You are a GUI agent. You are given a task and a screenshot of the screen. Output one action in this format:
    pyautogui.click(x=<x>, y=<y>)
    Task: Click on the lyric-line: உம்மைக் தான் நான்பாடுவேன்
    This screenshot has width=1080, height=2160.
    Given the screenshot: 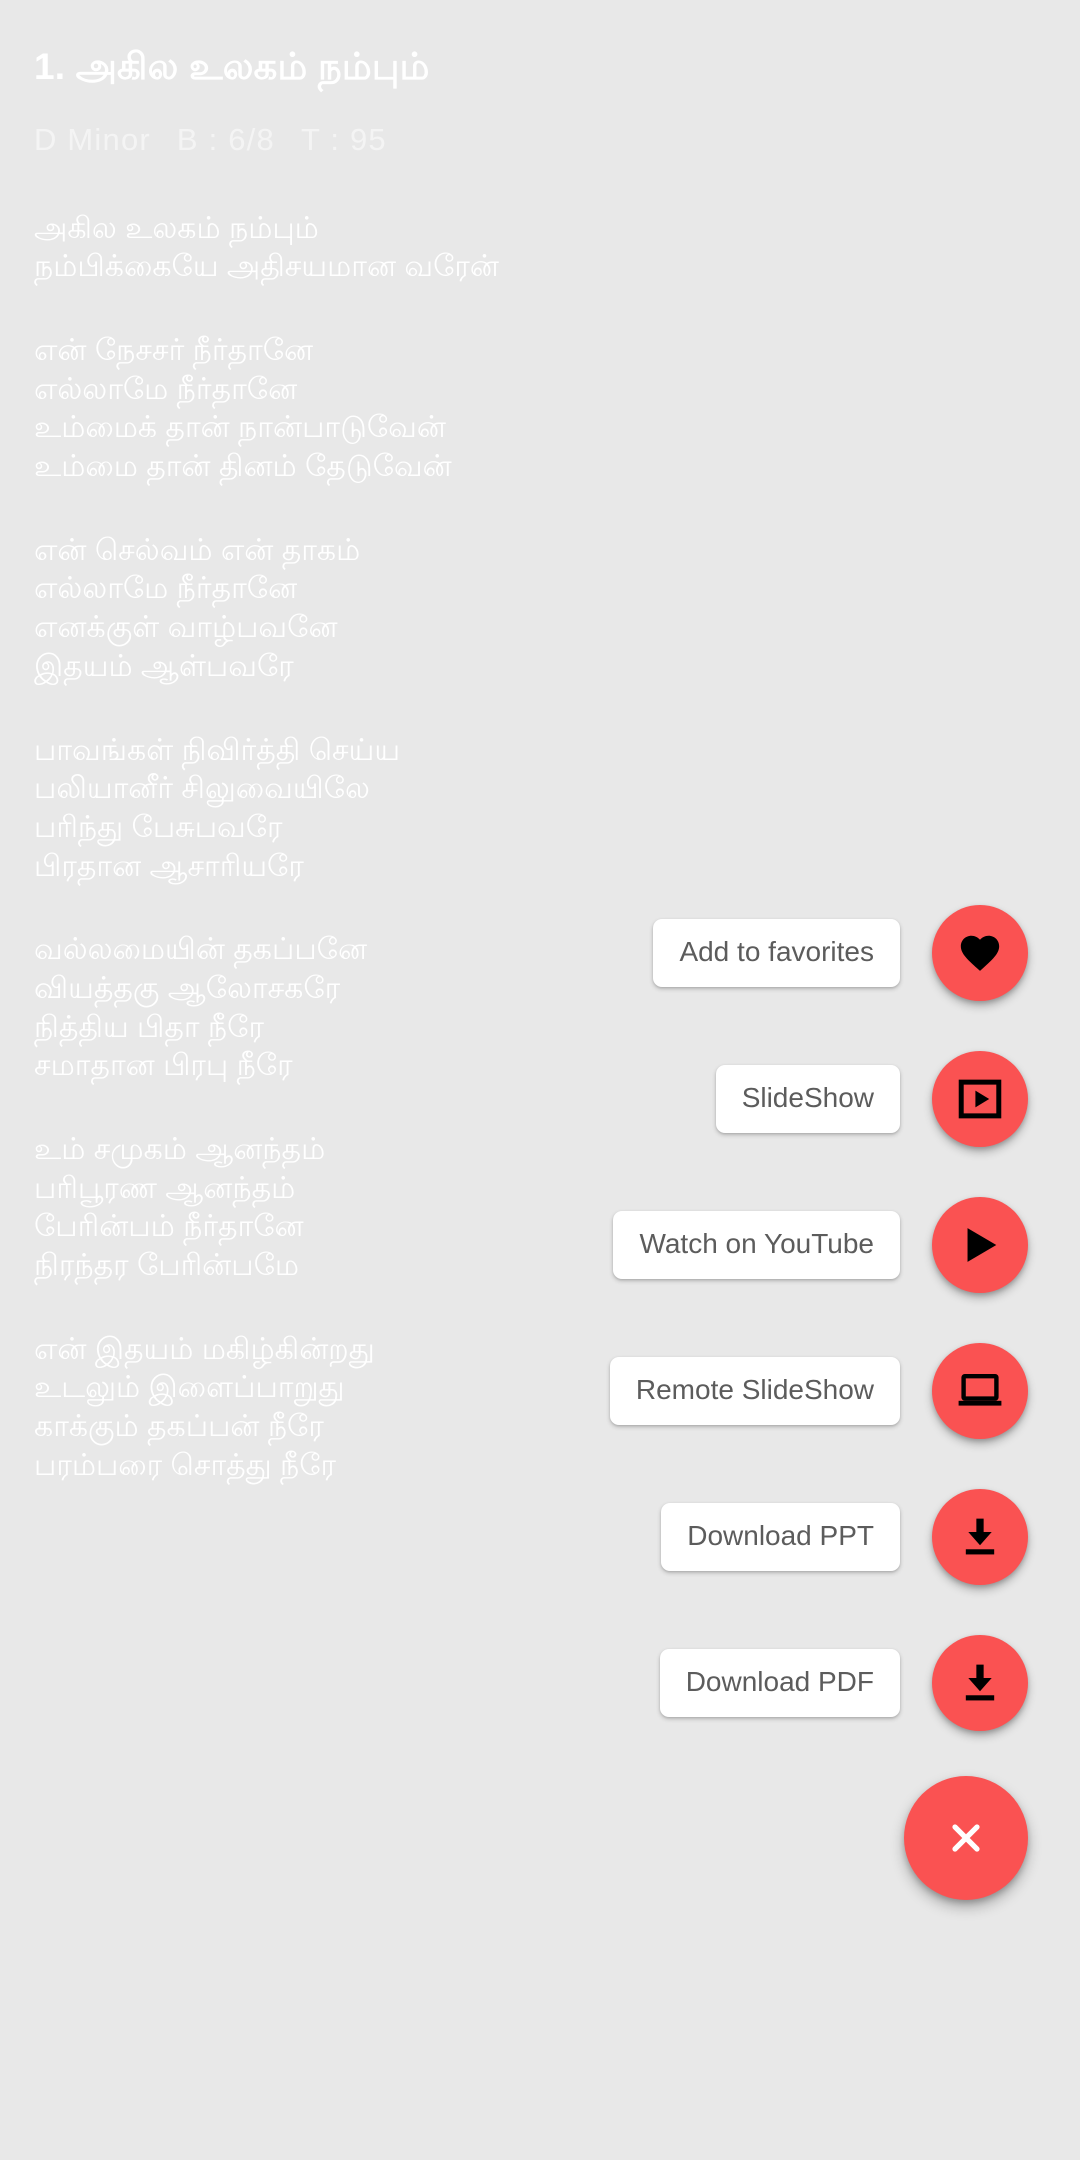 What is the action you would take?
    pyautogui.click(x=240, y=428)
    